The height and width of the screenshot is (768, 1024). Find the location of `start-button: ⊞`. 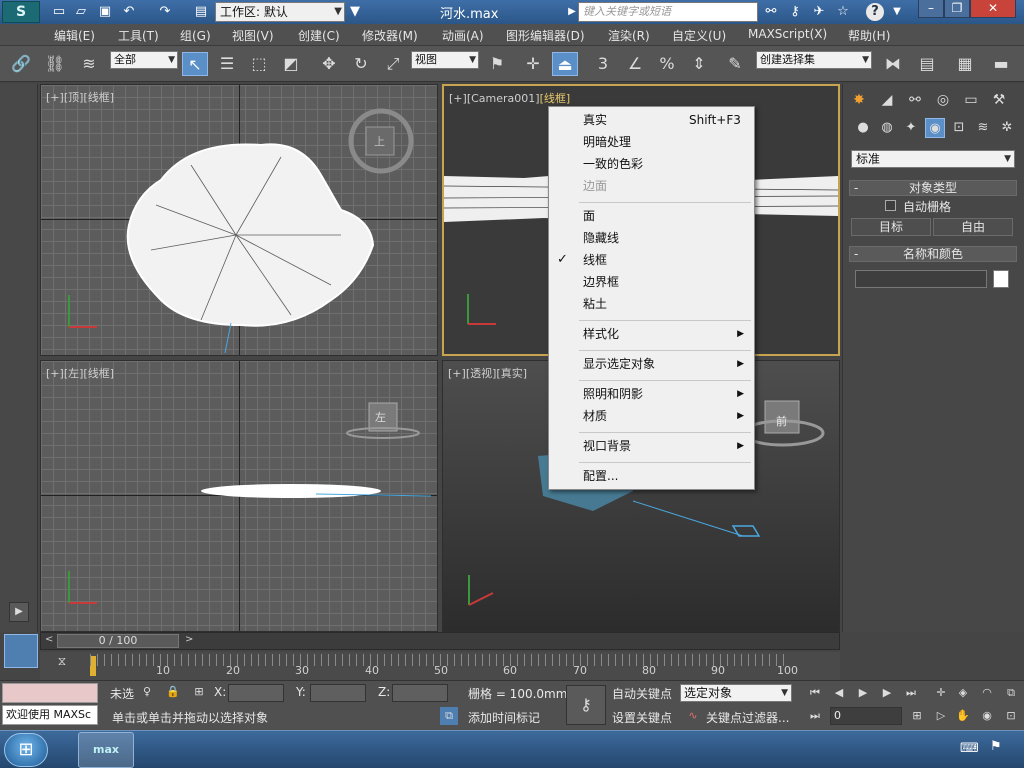

start-button: ⊞ is located at coordinates (26, 750).